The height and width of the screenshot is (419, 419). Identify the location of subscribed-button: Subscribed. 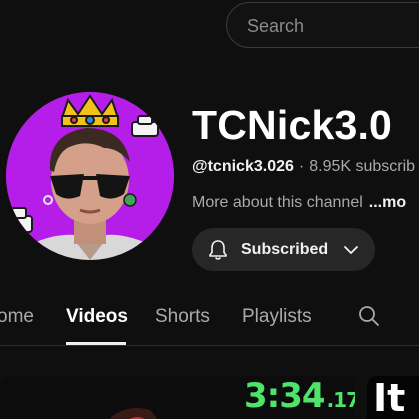
(283, 249).